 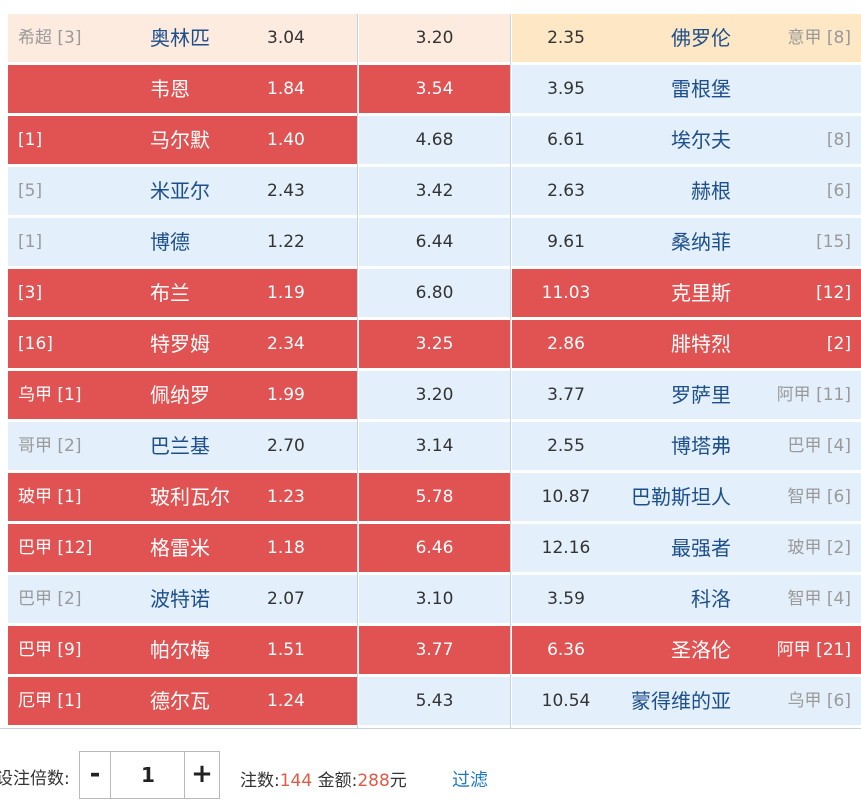 I want to click on draw-option: 3.10, so click(x=434, y=599).